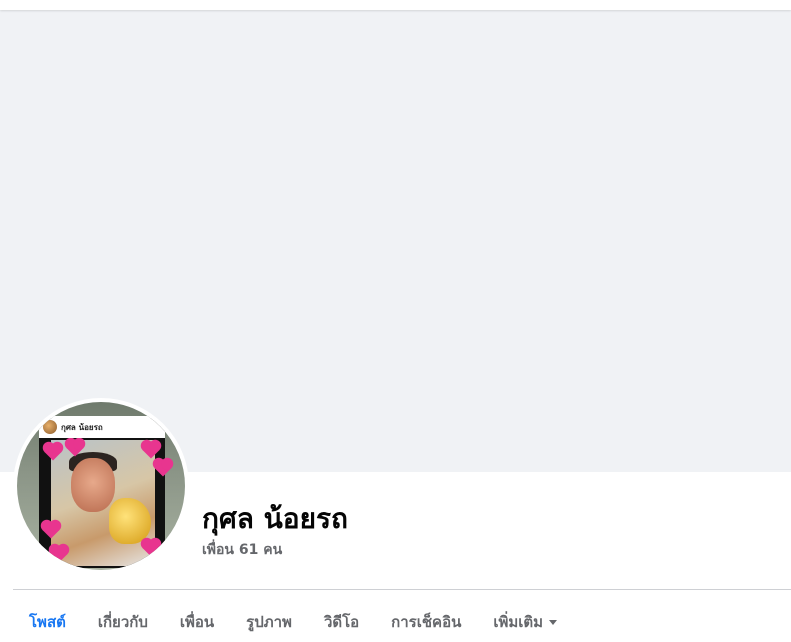 This screenshot has width=791, height=642. I want to click on tab-checkins: การเช็คอิน, so click(426, 620).